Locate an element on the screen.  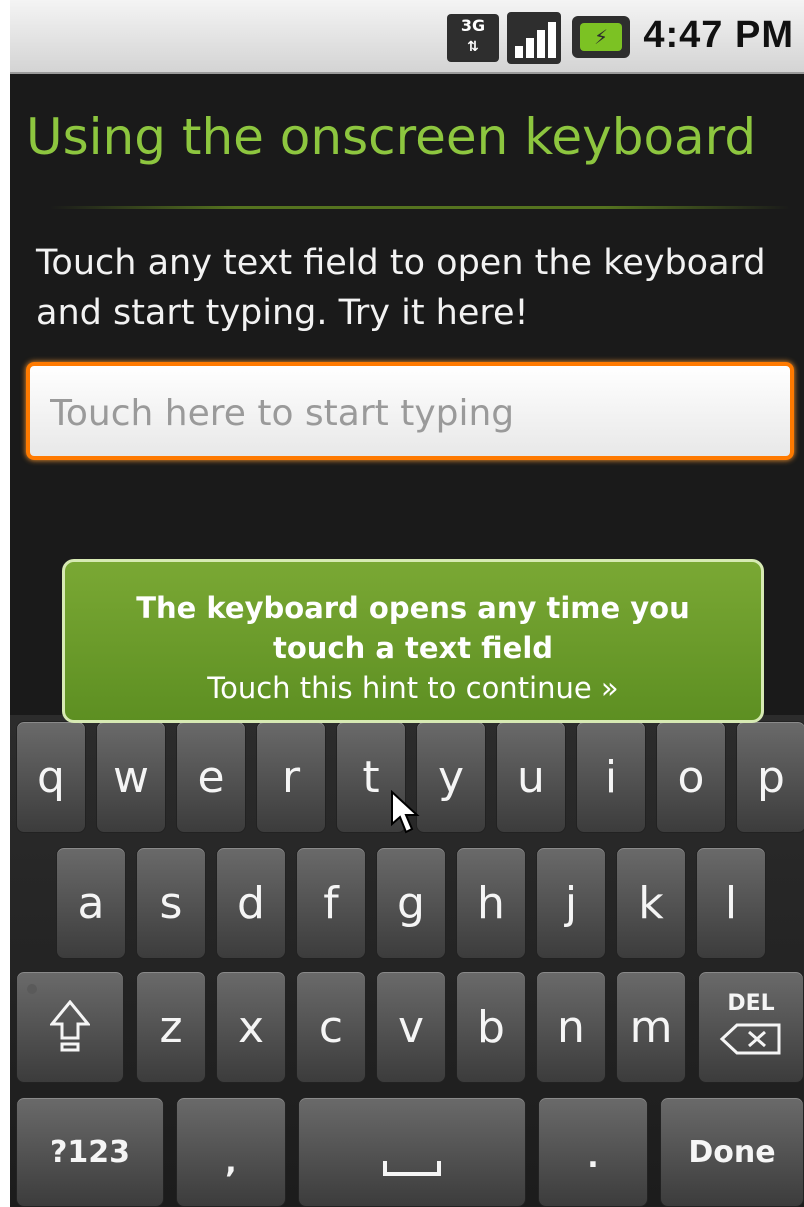
space-key is located at coordinates (412, 1152).